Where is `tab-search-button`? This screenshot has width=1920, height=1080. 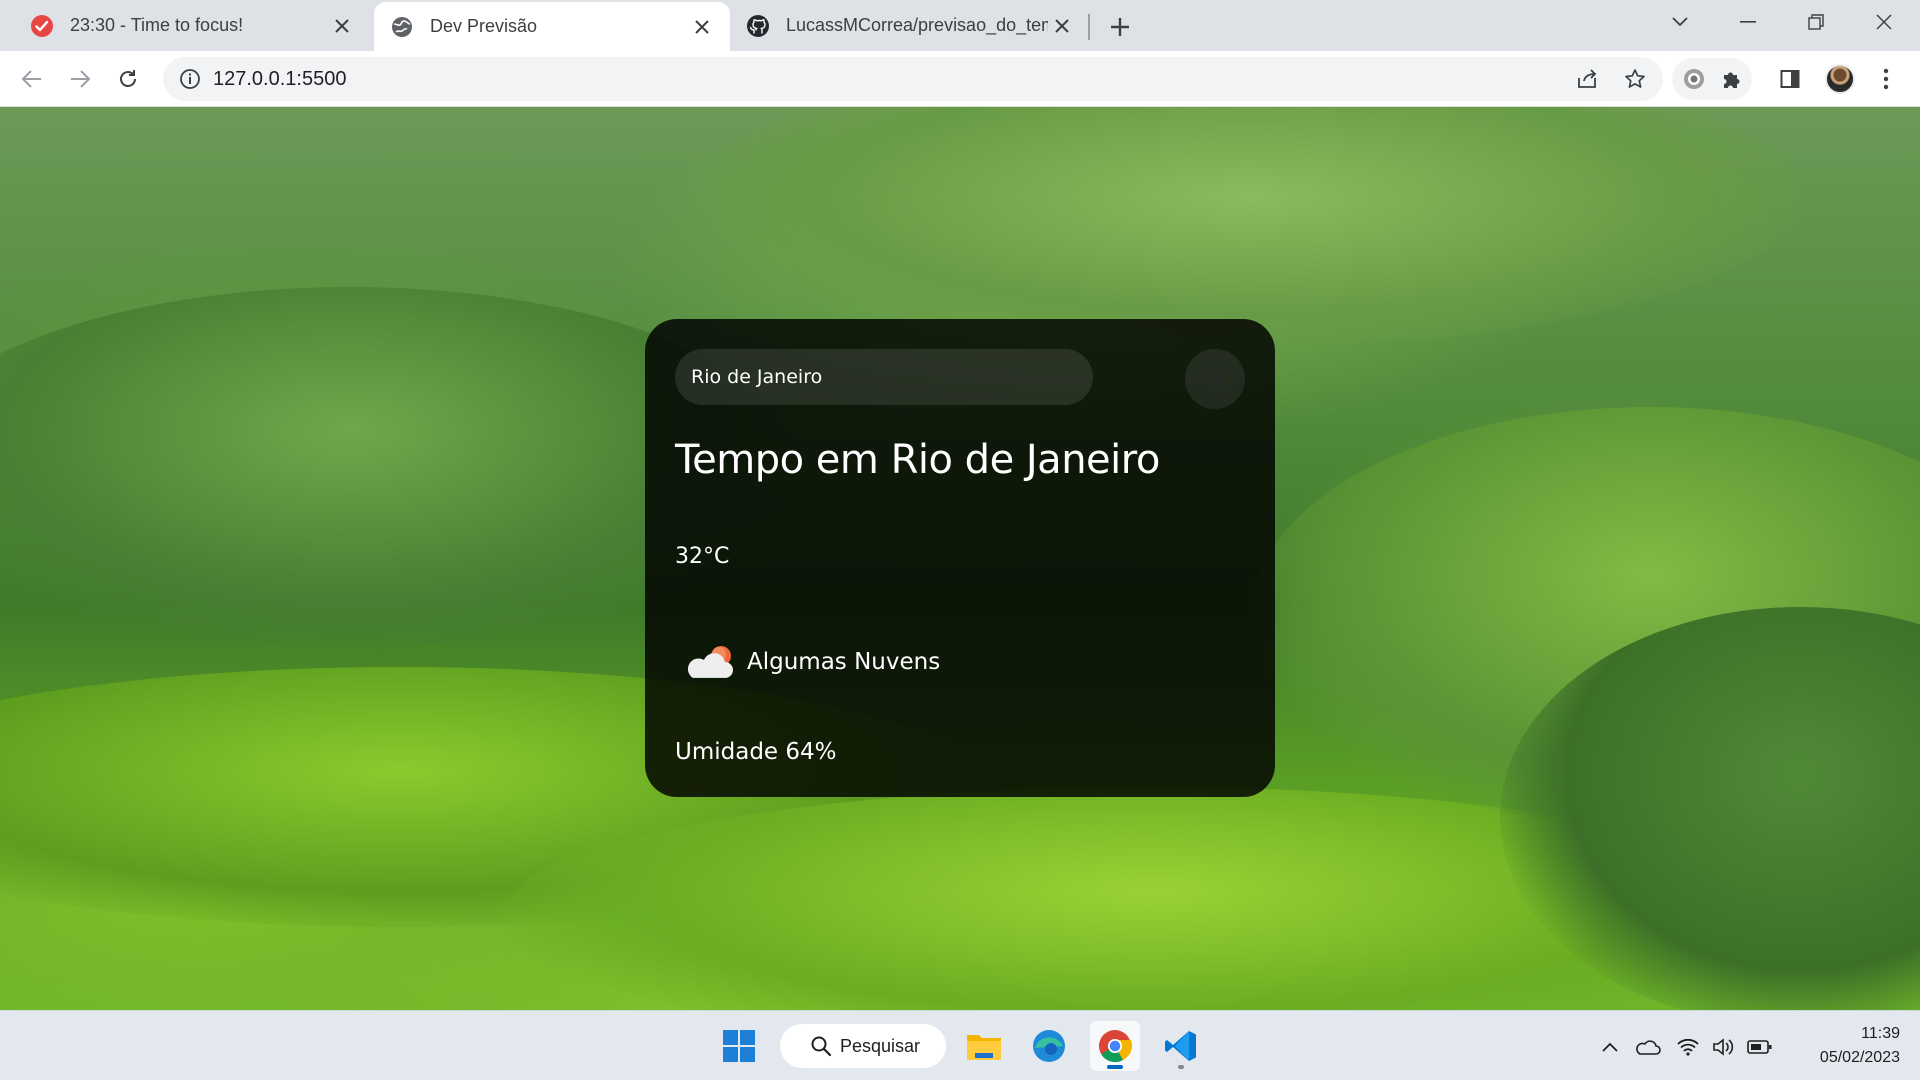 tab-search-button is located at coordinates (1680, 22).